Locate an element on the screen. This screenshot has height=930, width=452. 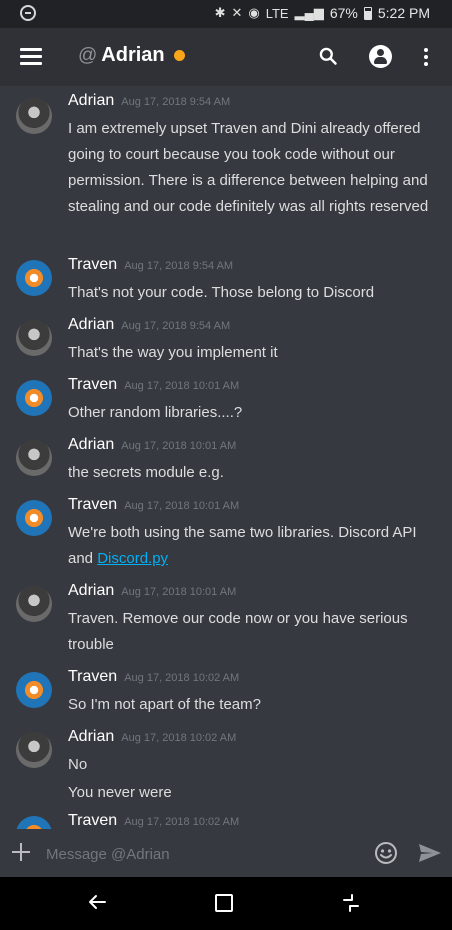
message-content: That's the way you implement it is located at coordinates (250, 353).